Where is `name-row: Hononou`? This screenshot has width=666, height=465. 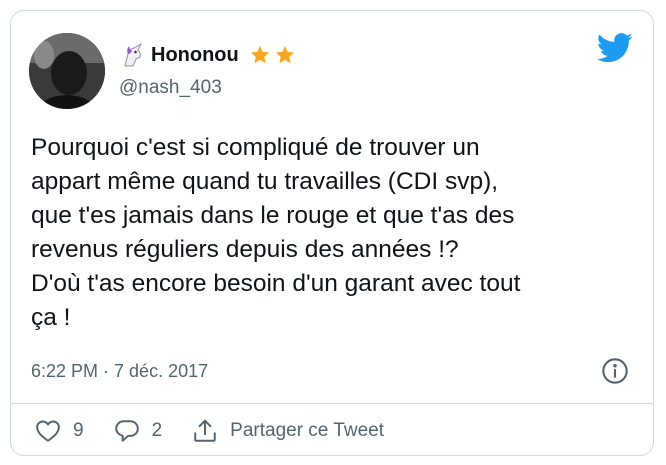 name-row: Hononou is located at coordinates (207, 55).